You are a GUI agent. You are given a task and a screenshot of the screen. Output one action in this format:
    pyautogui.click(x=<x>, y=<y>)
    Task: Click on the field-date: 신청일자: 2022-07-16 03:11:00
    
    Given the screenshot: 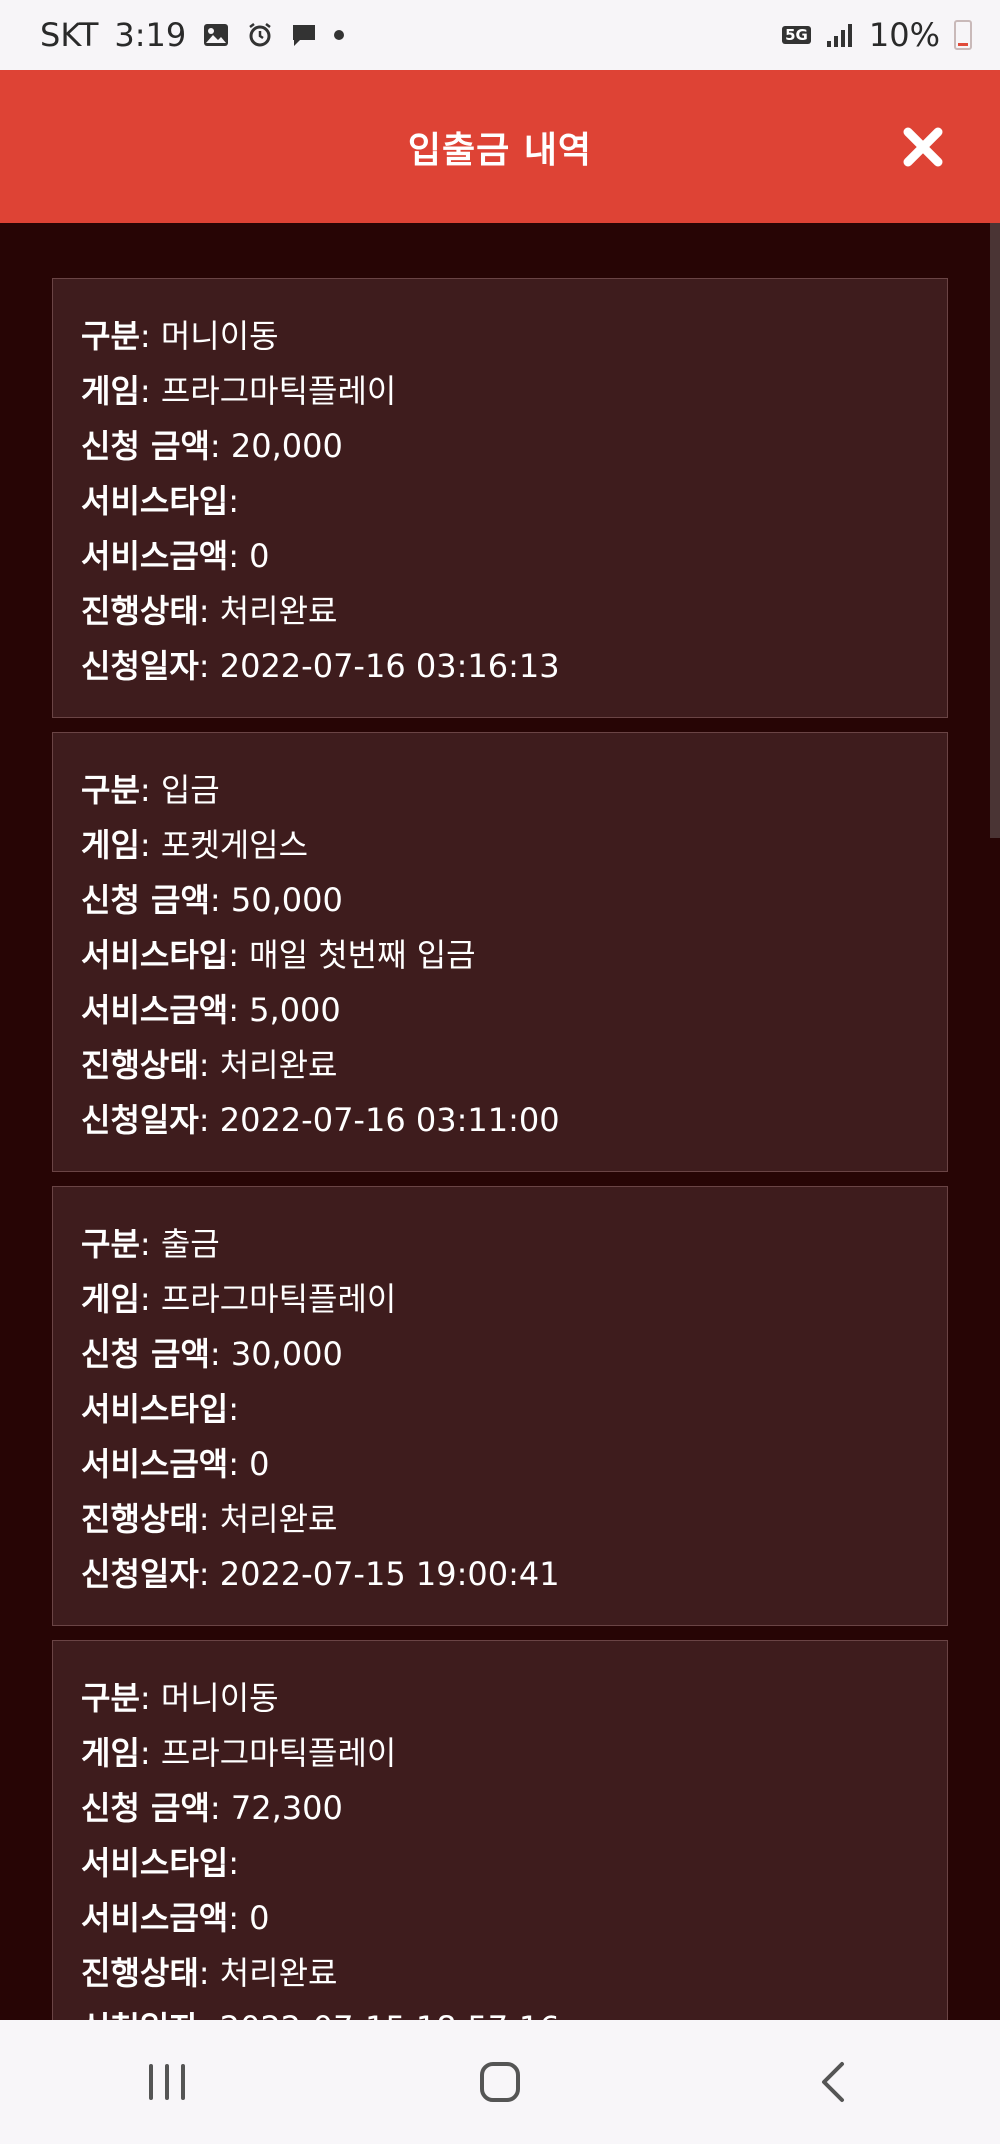 What is the action you would take?
    pyautogui.click(x=320, y=1120)
    